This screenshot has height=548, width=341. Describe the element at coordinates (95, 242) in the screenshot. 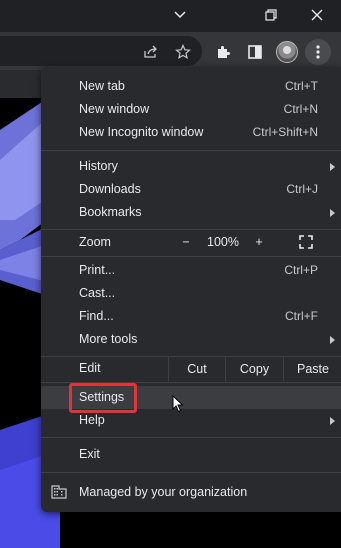

I see `zoom-label: Zoom` at that location.